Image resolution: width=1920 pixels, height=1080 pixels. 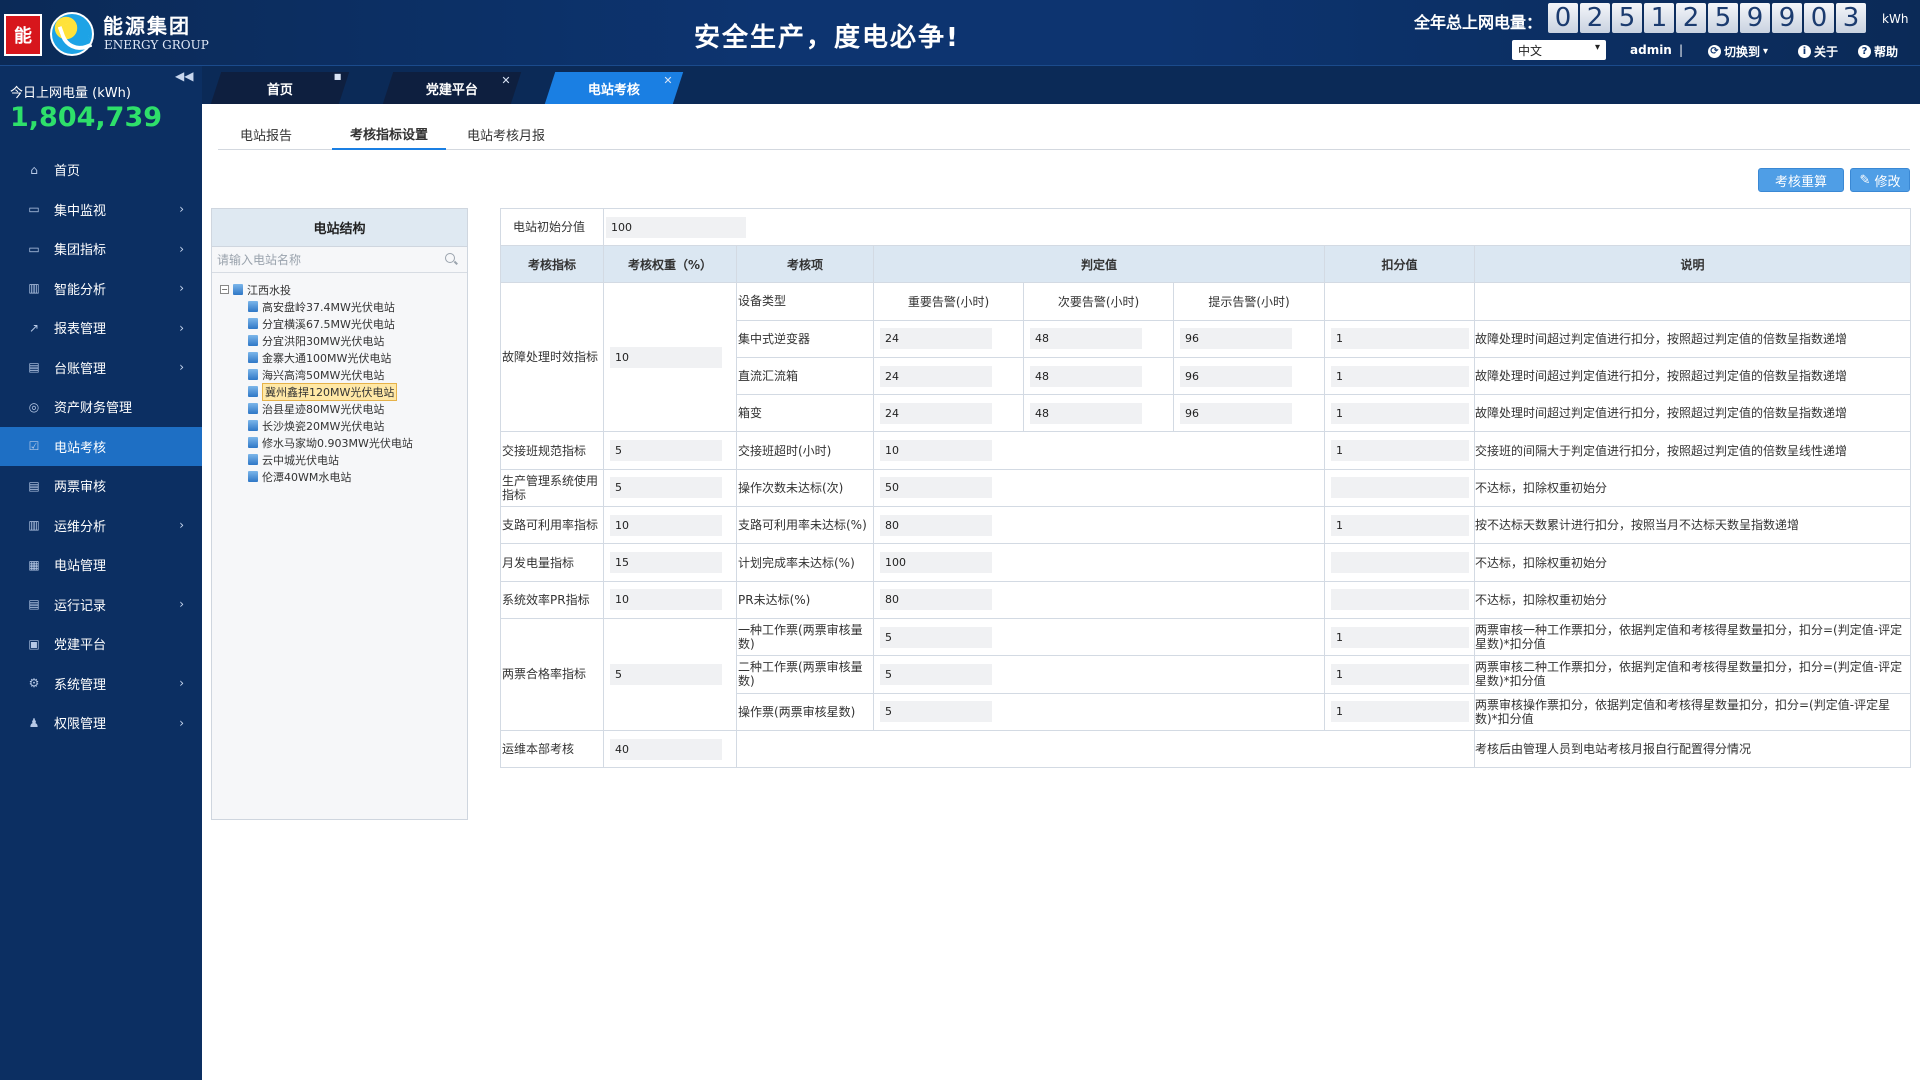 What do you see at coordinates (936, 451) in the screenshot?
I see `threshold-input: 10` at bounding box center [936, 451].